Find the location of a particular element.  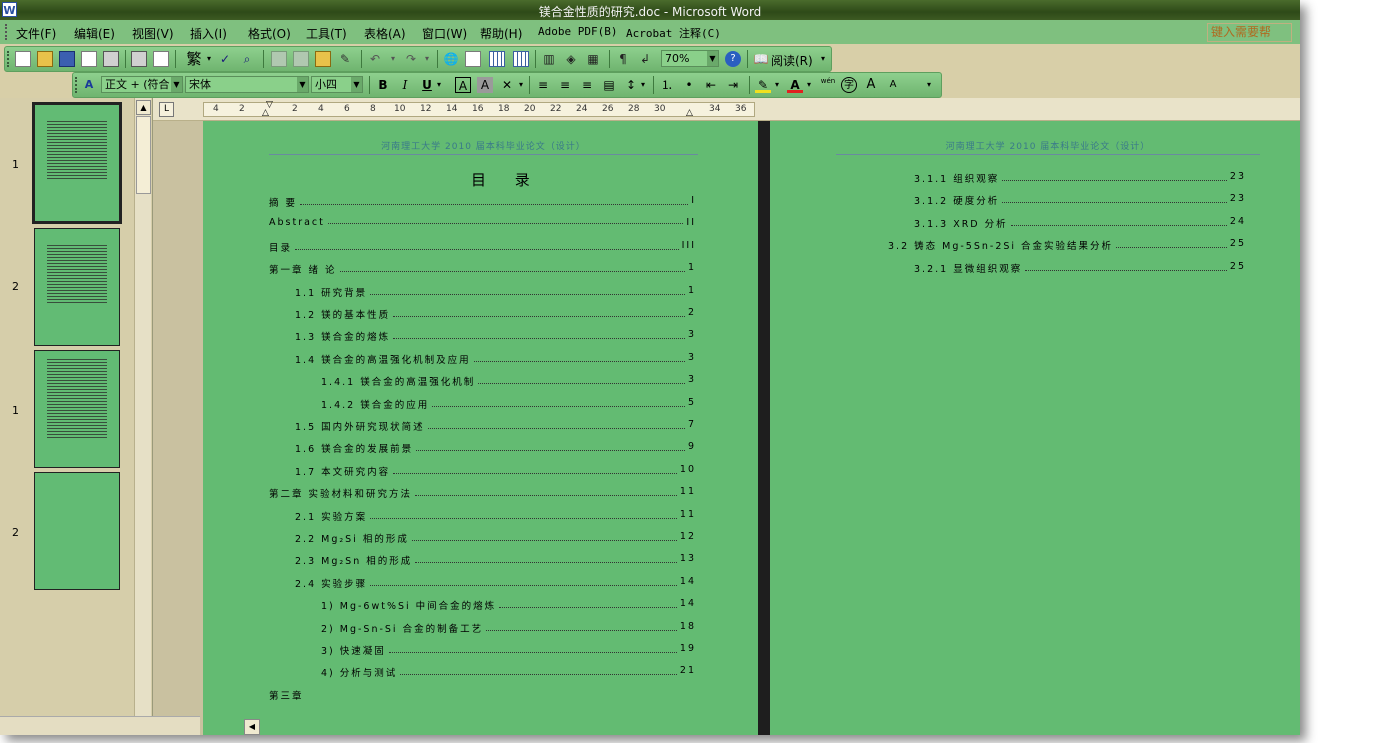

menu-view: 视图(V) is located at coordinates (153, 33).